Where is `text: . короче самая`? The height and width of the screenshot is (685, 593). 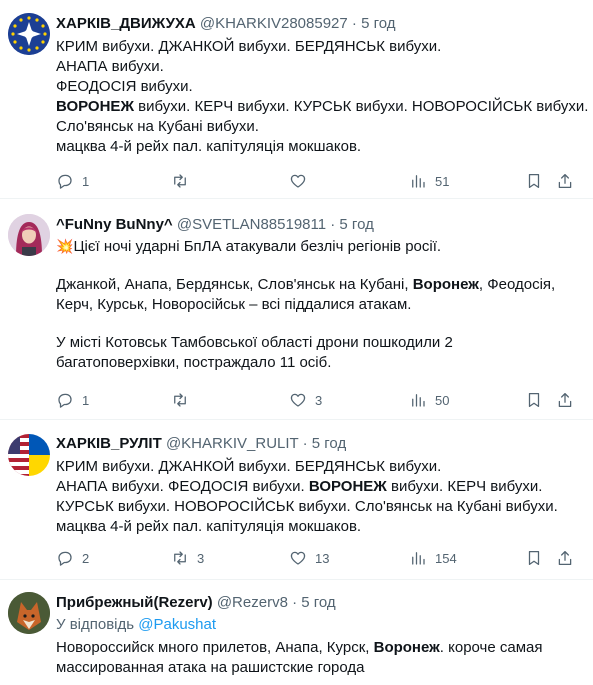 text: . короче самая is located at coordinates (491, 647).